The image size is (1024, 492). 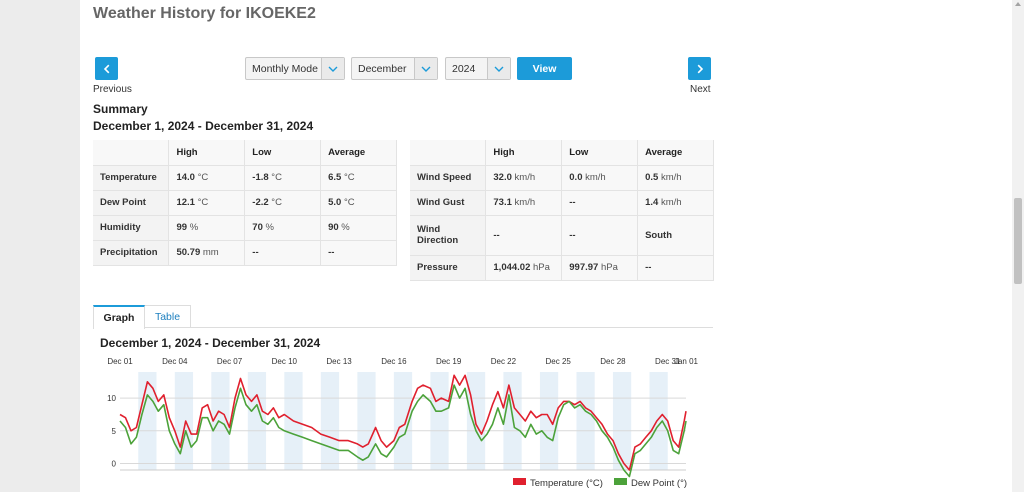 I want to click on table-row: Wind Gust 73.1 km/h -- 1.4 km/h, so click(x=562, y=203).